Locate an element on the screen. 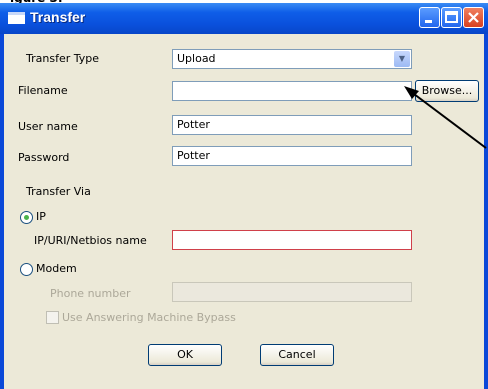  bypass-label: Use Answering Machine Bypass is located at coordinates (149, 317).